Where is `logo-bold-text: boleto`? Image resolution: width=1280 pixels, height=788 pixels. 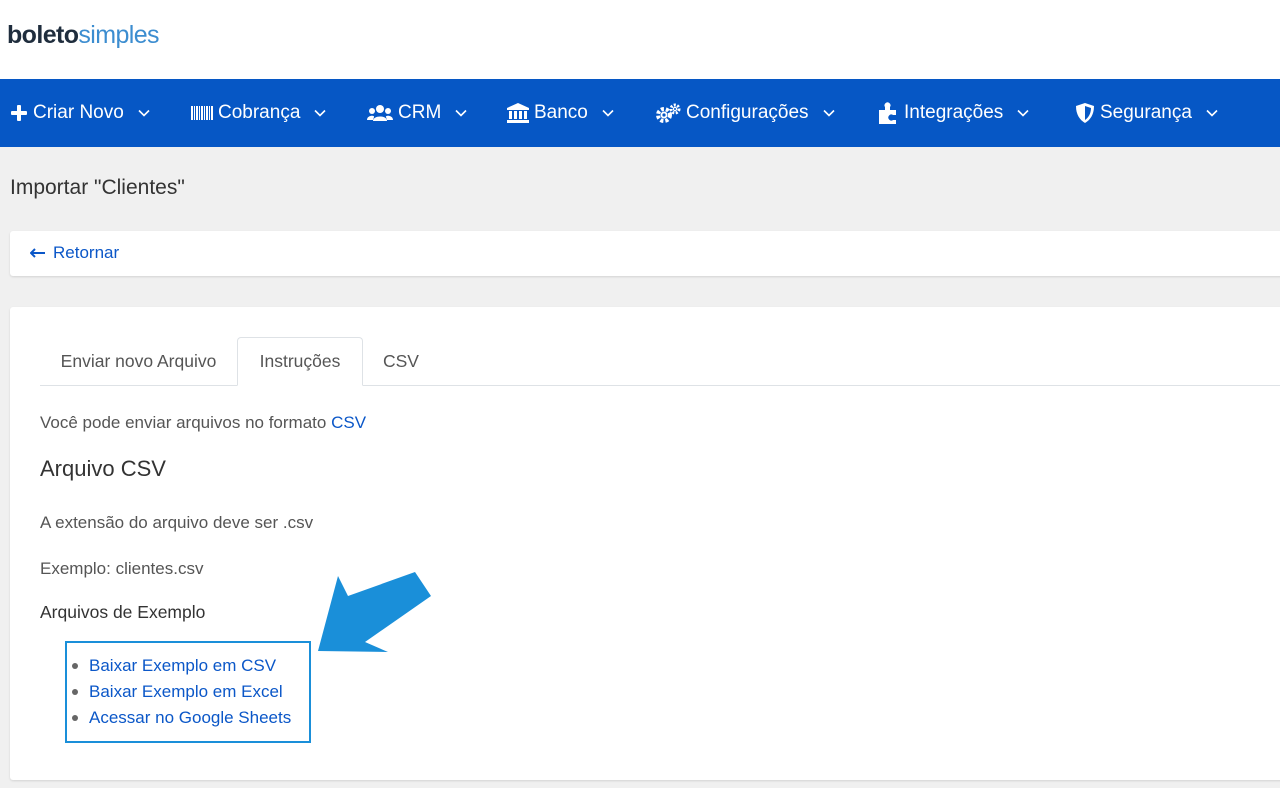
logo-bold-text: boleto is located at coordinates (43, 35).